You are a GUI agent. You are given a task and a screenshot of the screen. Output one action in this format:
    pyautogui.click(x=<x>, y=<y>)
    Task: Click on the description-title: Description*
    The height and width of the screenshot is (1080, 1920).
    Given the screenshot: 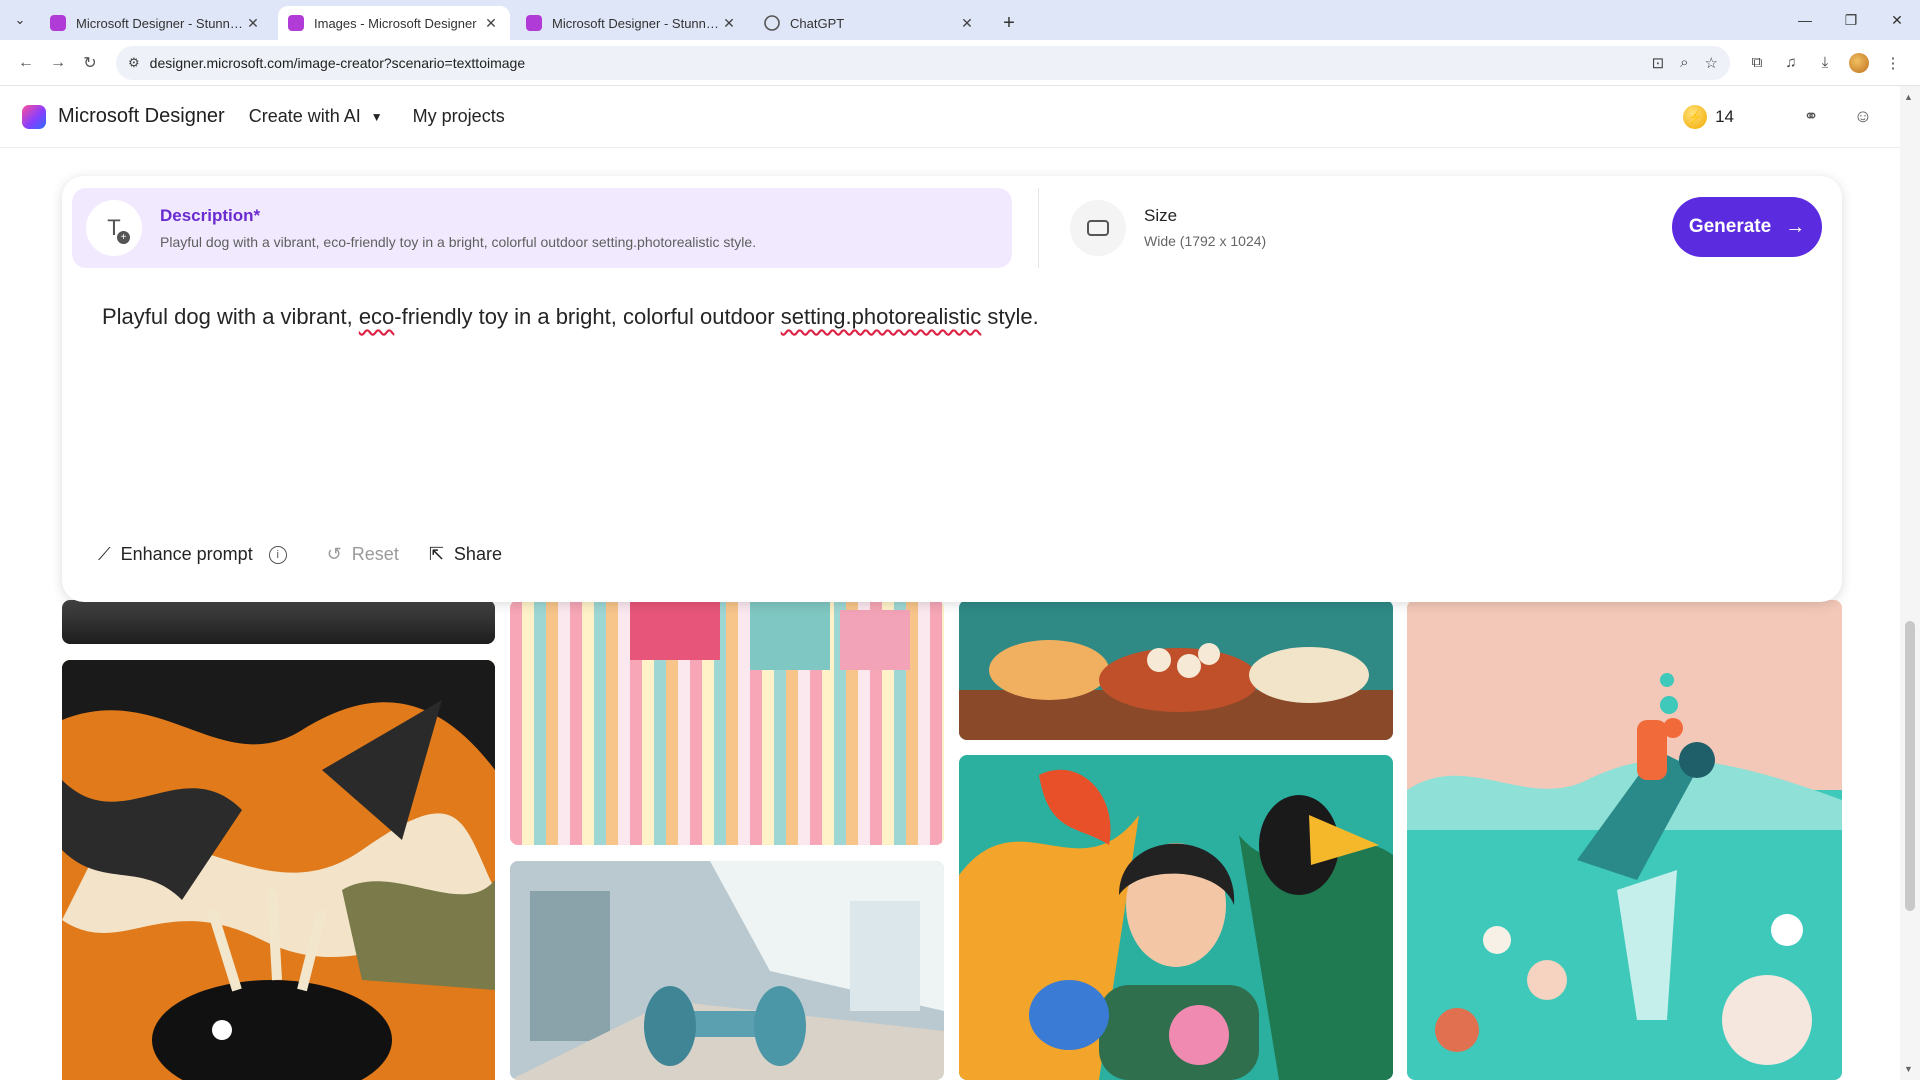 What is the action you would take?
    pyautogui.click(x=210, y=215)
    